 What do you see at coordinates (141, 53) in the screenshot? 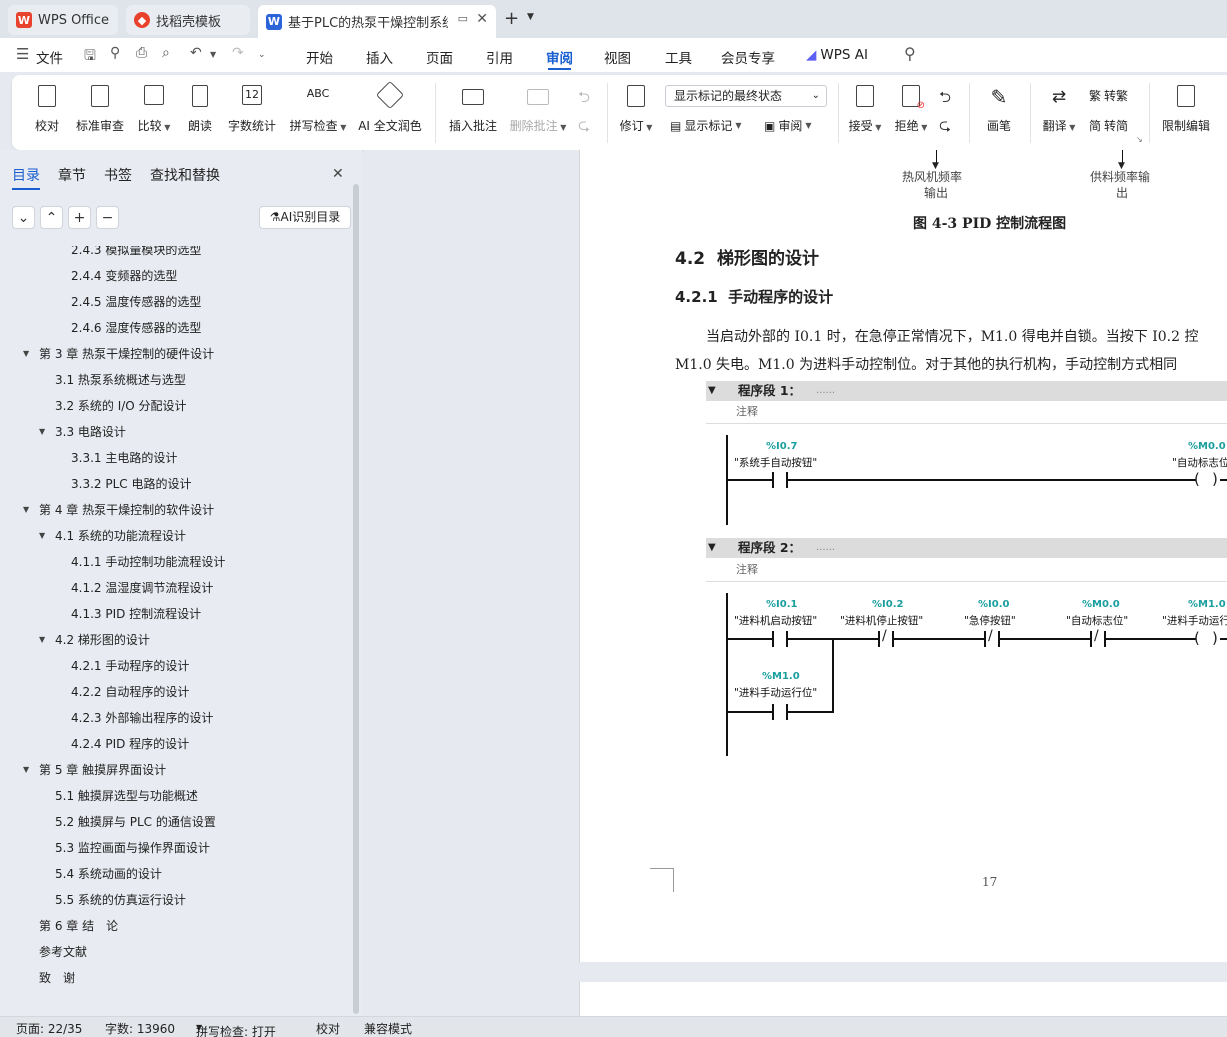
I see `print-icon: ⎙` at bounding box center [141, 53].